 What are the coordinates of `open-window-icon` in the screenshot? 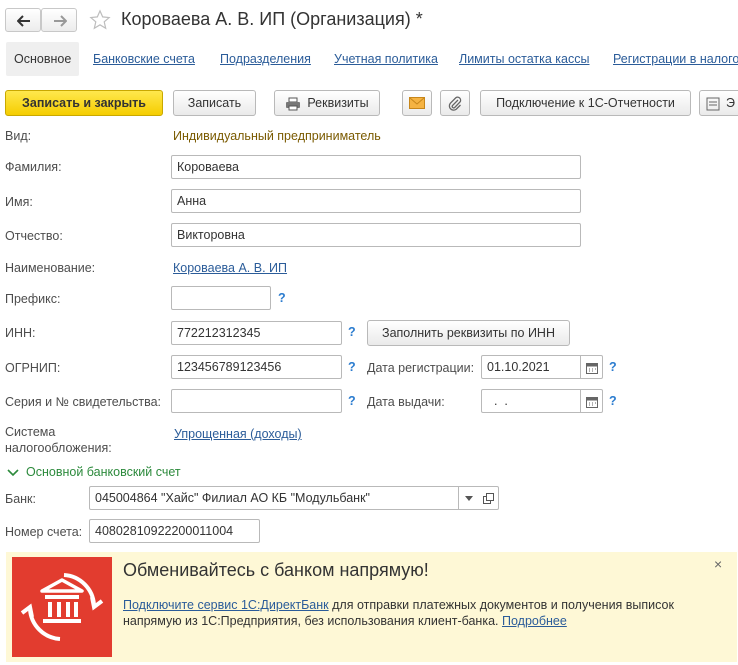 It's located at (488, 498).